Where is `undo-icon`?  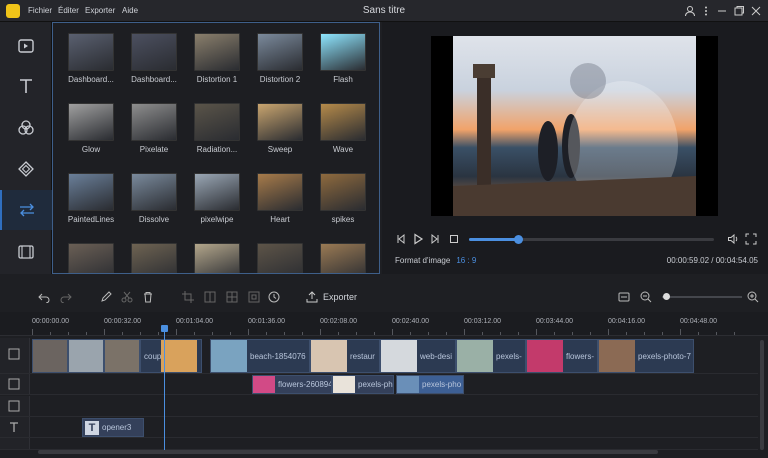
undo-icon is located at coordinates (44, 297).